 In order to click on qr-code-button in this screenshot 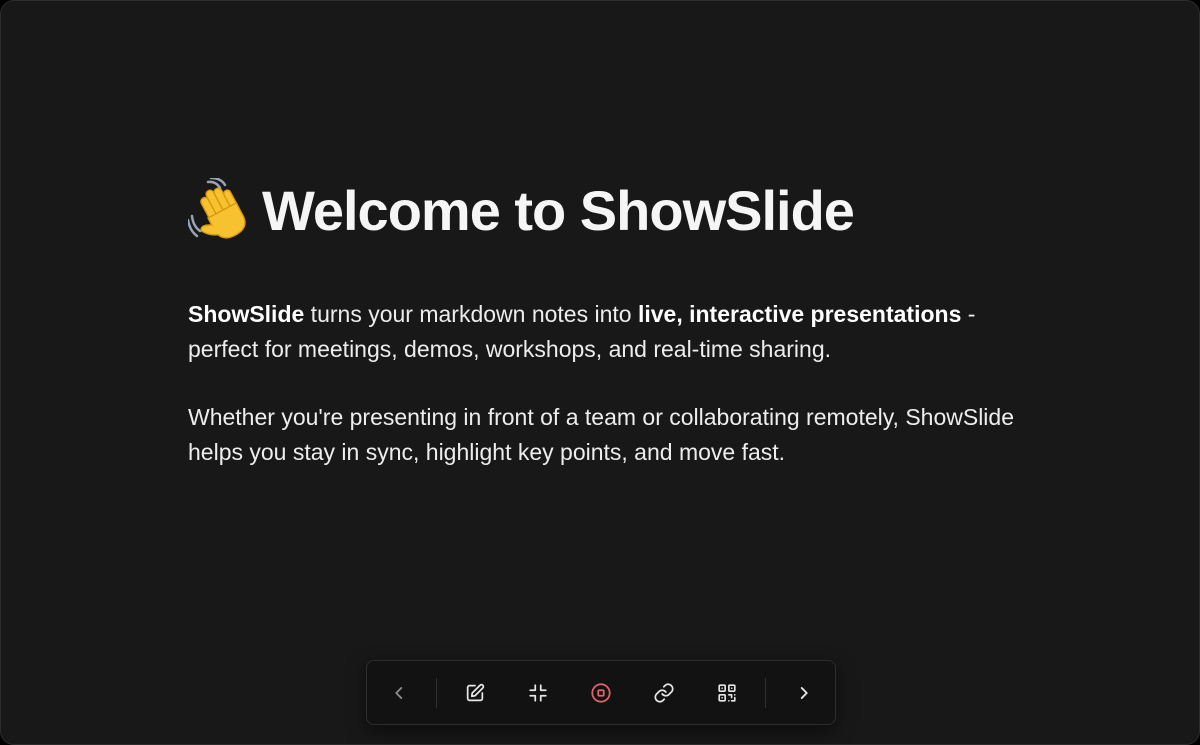, I will do `click(727, 693)`.